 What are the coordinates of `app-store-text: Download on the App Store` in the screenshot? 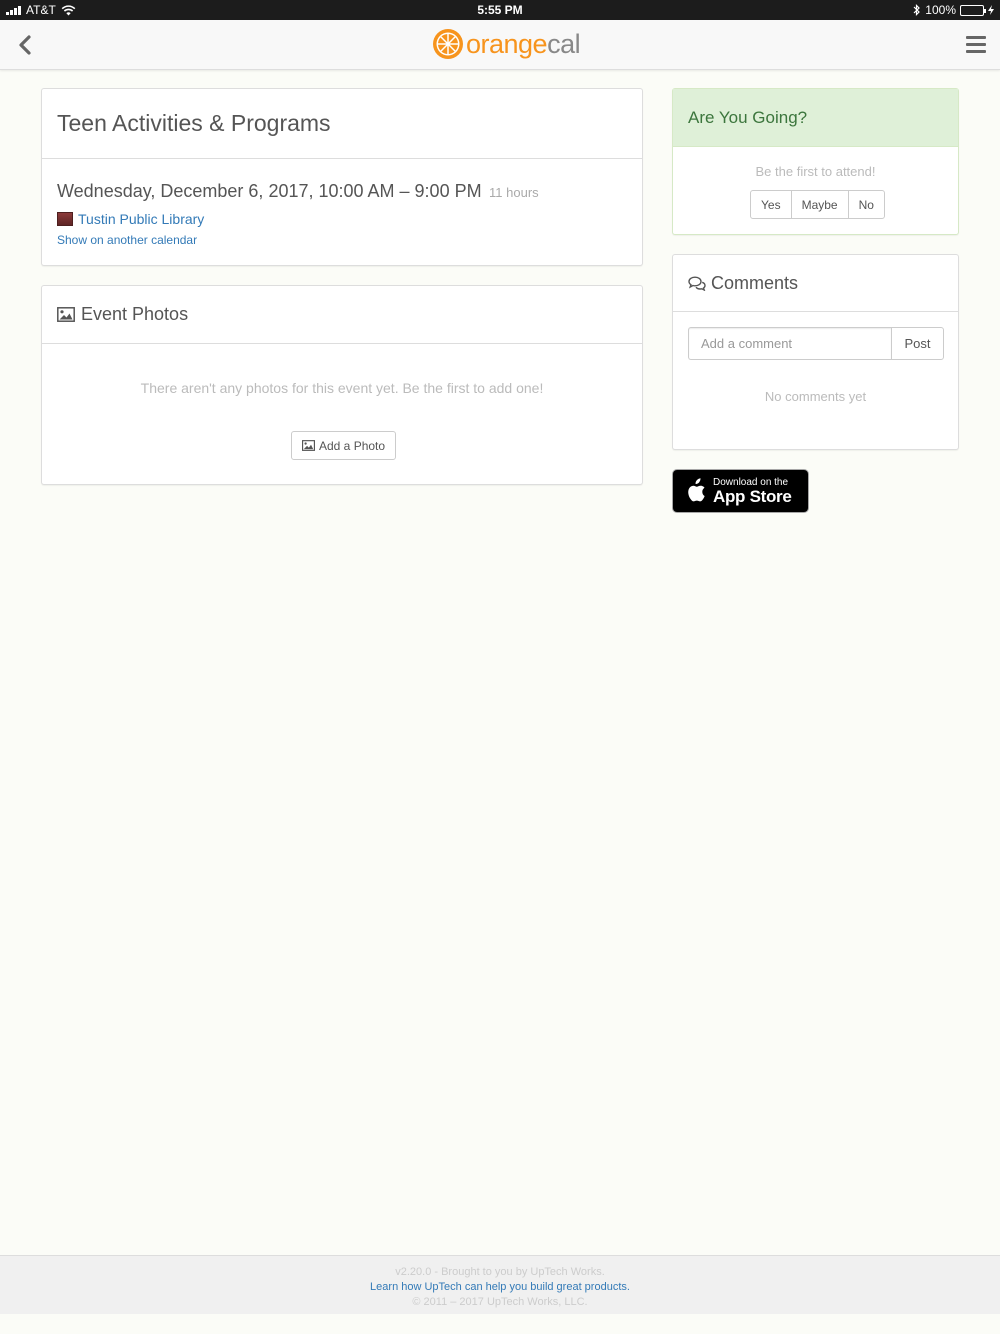 It's located at (752, 491).